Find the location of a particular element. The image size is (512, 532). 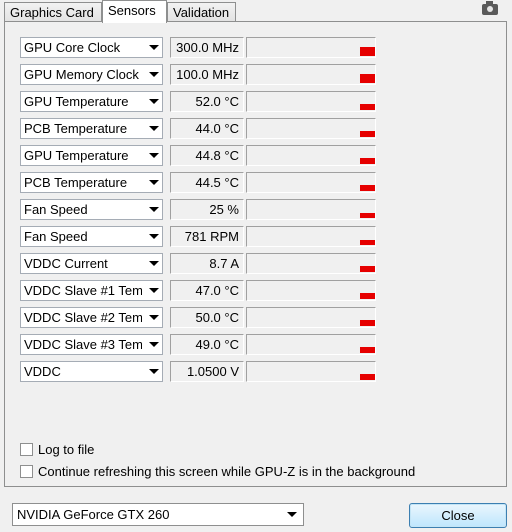

sensor-name: VDDC Current is located at coordinates (66, 263).